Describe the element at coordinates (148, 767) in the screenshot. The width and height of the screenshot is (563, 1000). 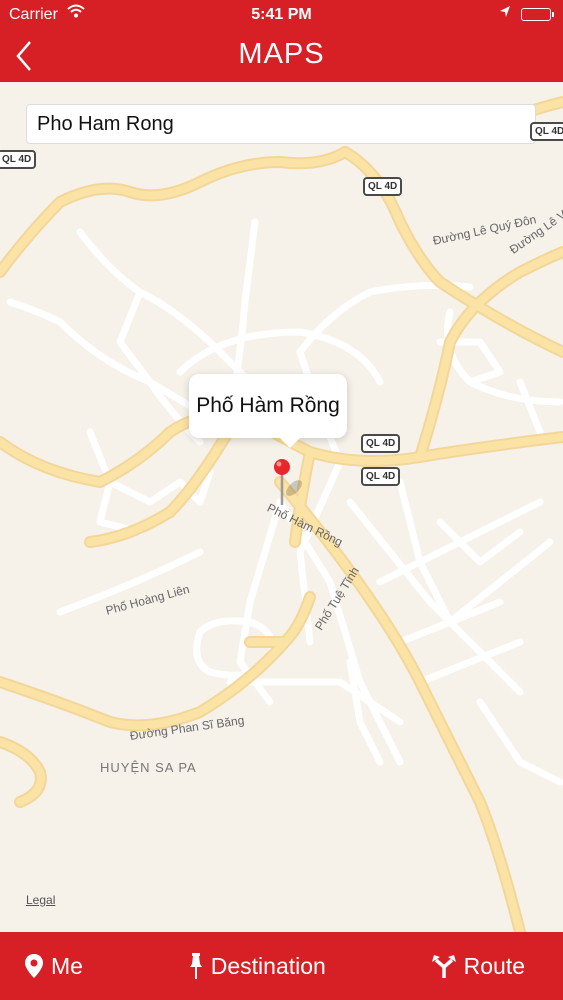
I see `district-label: HUYỆN SA PA` at that location.